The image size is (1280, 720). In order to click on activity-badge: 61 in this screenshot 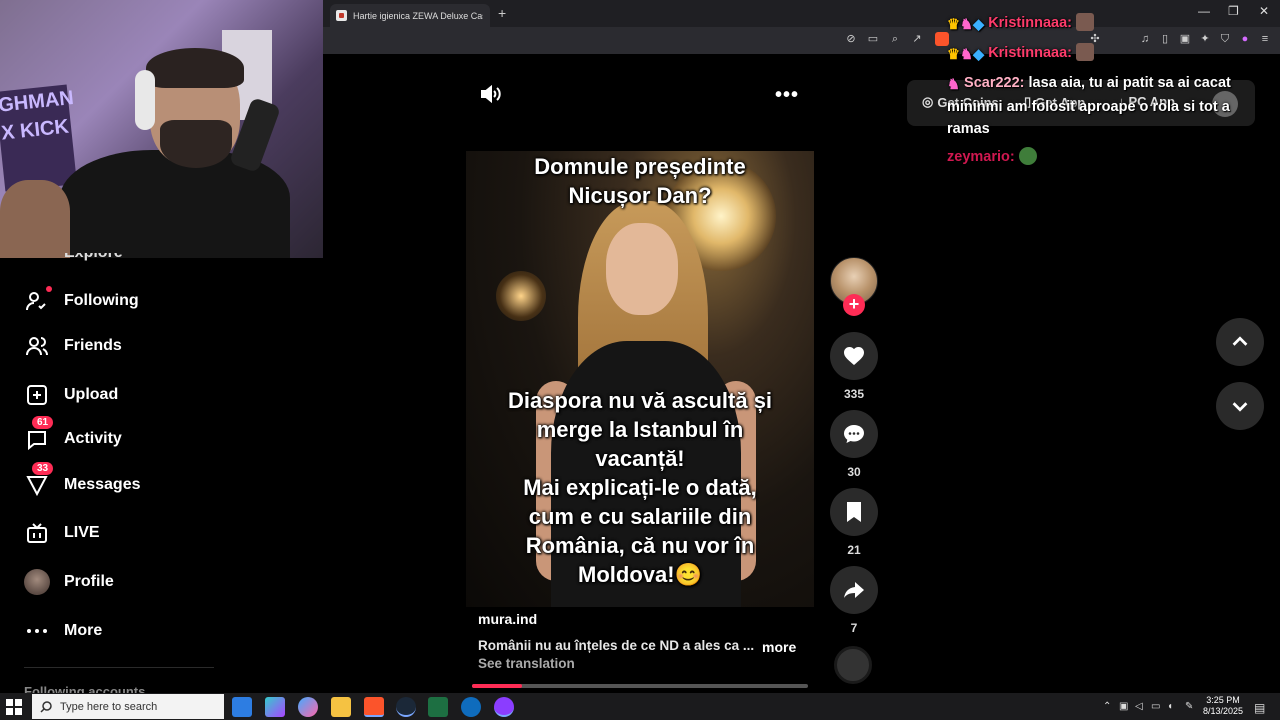, I will do `click(43, 422)`.